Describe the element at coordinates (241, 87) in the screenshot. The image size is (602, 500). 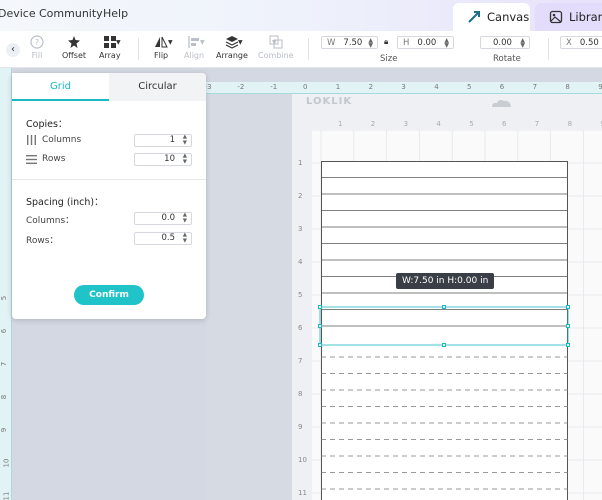
I see `top-ruler-label: -2` at that location.